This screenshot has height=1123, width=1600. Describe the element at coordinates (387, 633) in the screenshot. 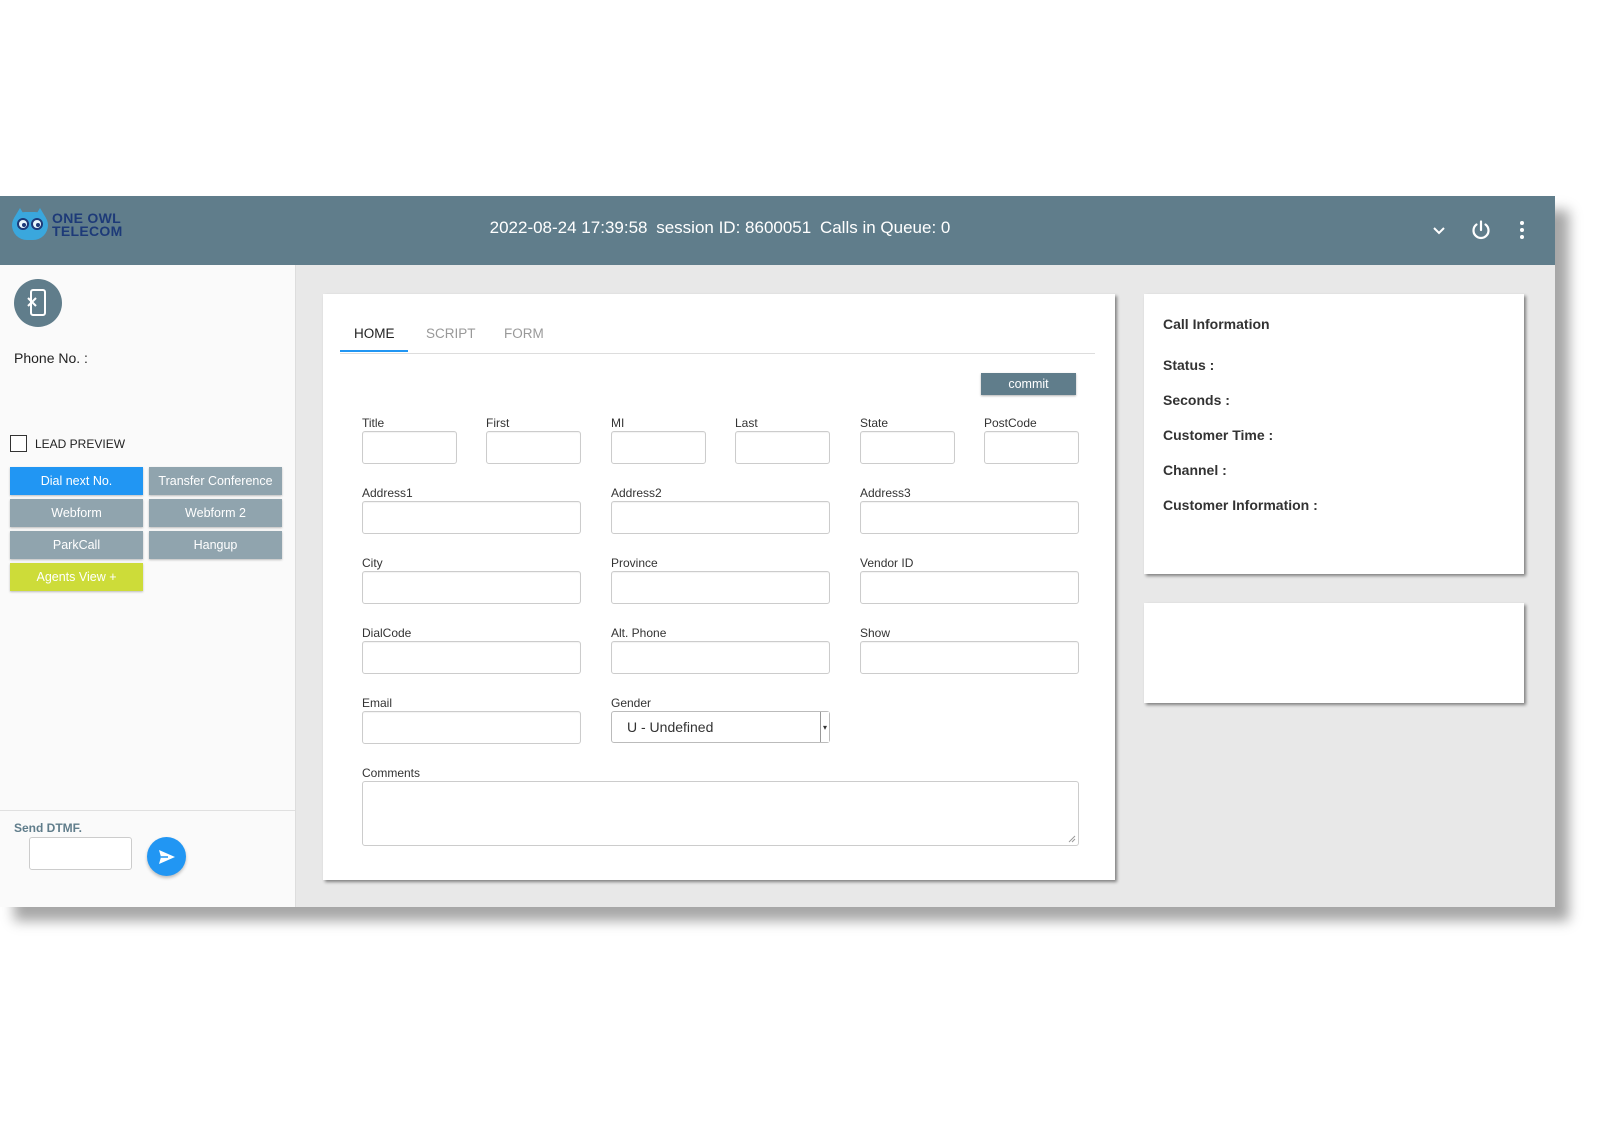

I see `dialcode-label: DialCode` at that location.